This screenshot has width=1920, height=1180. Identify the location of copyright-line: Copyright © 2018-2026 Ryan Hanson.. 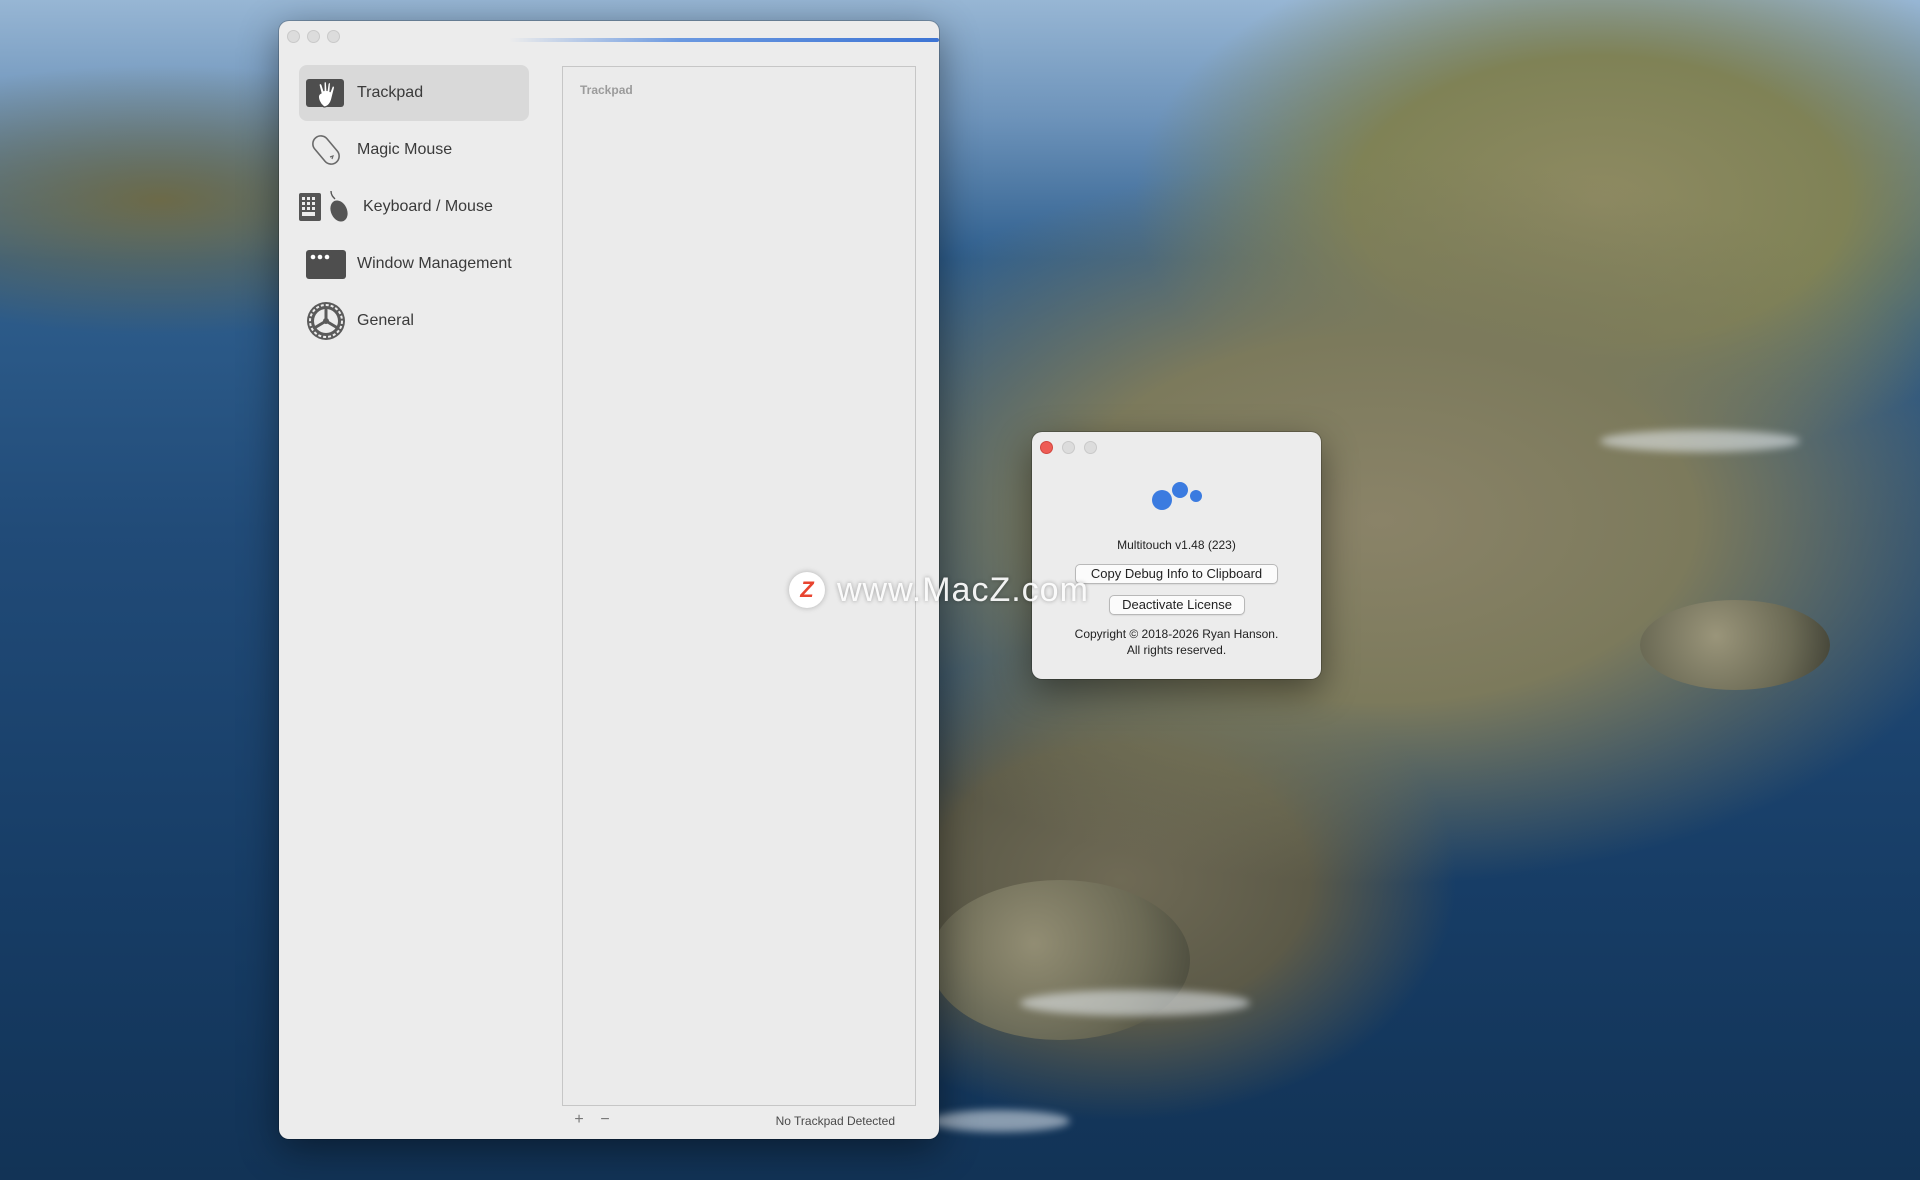
(1176, 634).